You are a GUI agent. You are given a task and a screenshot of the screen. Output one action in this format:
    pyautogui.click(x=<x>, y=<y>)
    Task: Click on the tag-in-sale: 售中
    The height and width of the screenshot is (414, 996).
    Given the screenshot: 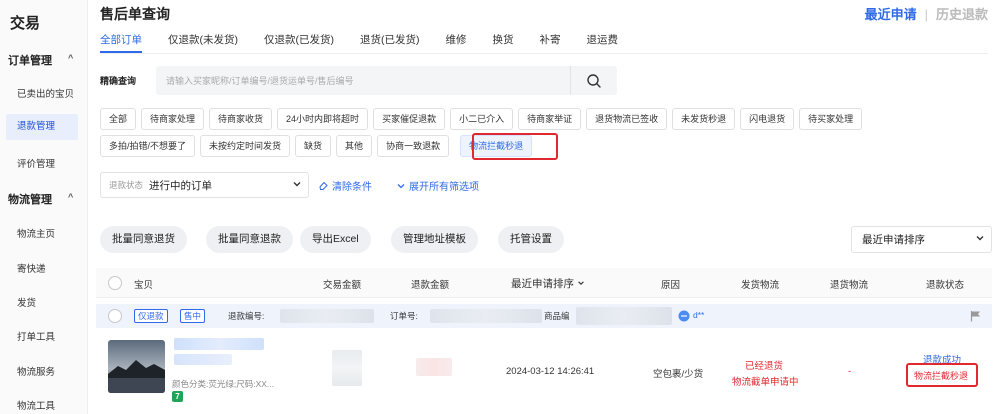 What is the action you would take?
    pyautogui.click(x=193, y=316)
    